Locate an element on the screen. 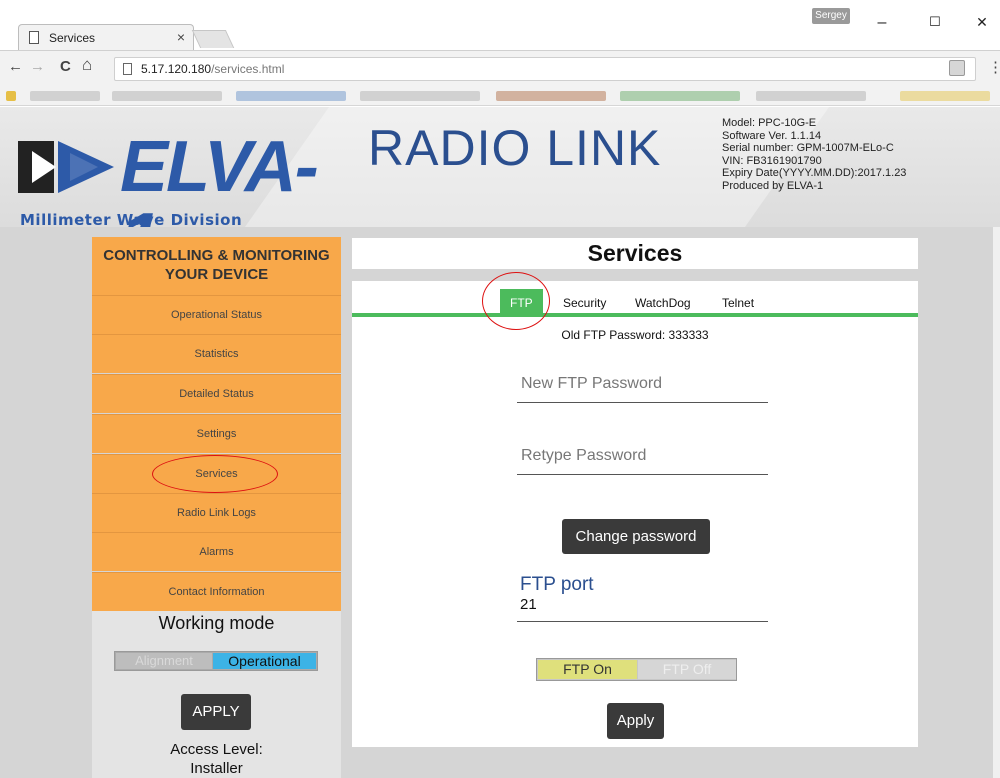 The width and height of the screenshot is (1000, 778). home-icon: ⌂ is located at coordinates (87, 65).